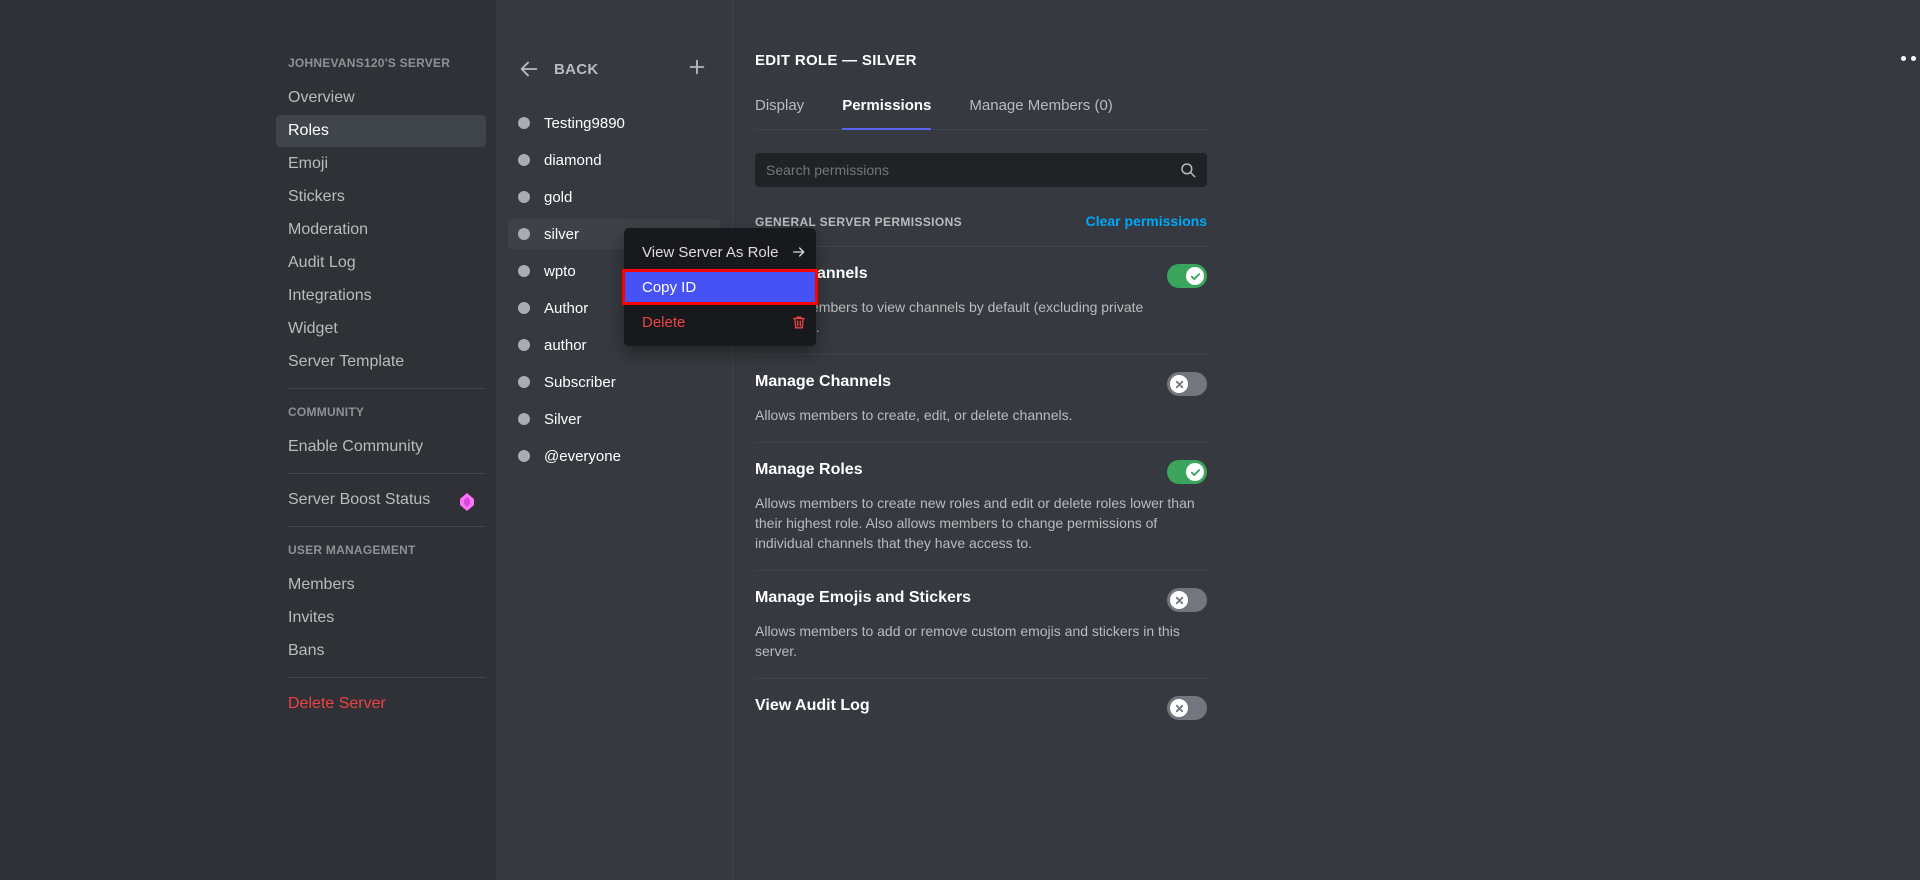 The image size is (1920, 880). I want to click on sidebar-item-integrations: Integrations, so click(381, 296).